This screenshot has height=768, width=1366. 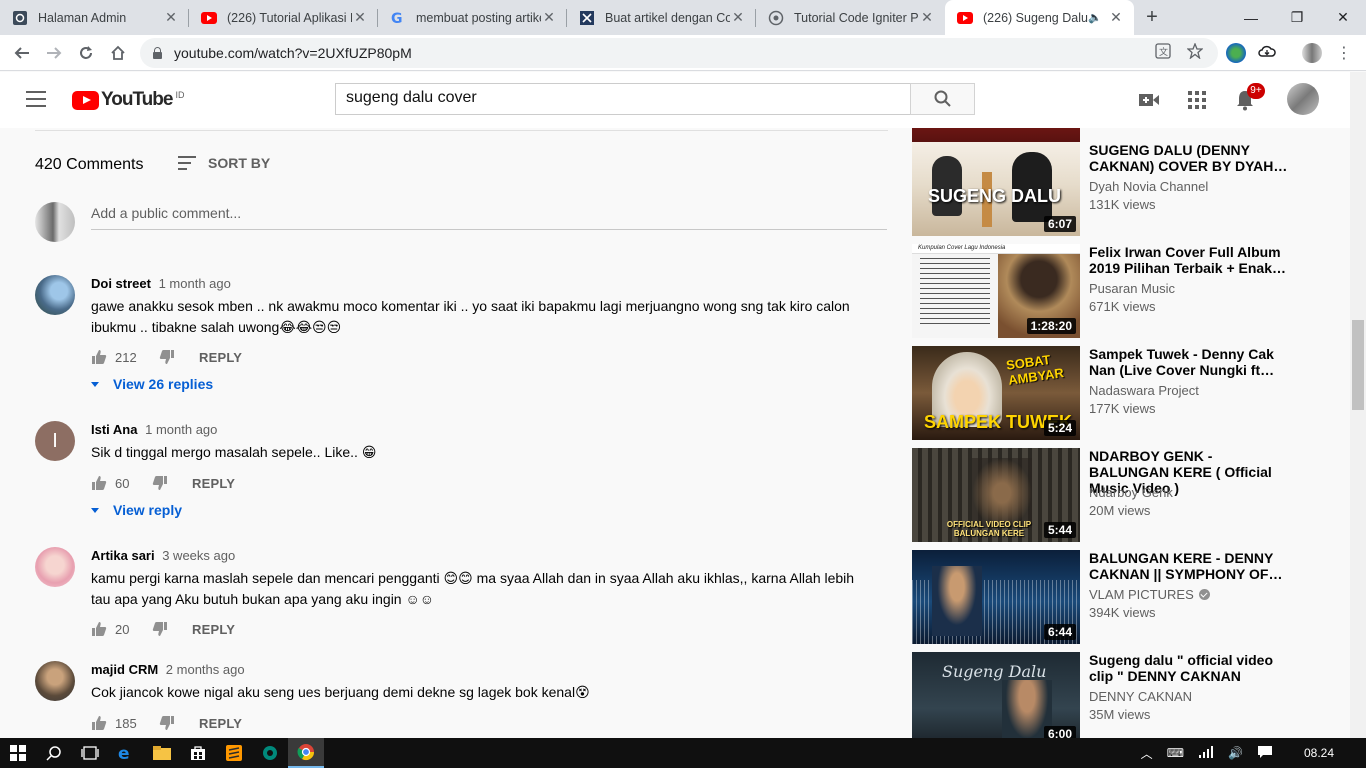 I want to click on search-button, so click(x=942, y=99).